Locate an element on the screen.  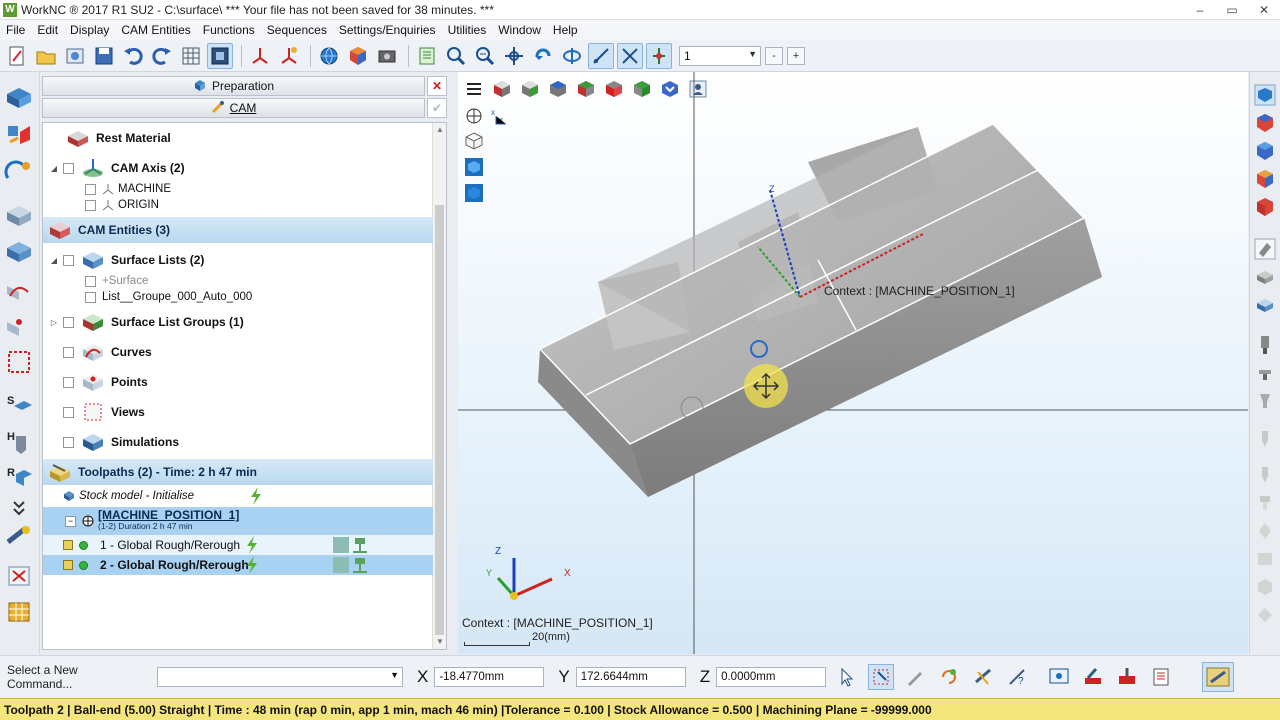
curves-tool-icon is located at coordinates (19, 290).